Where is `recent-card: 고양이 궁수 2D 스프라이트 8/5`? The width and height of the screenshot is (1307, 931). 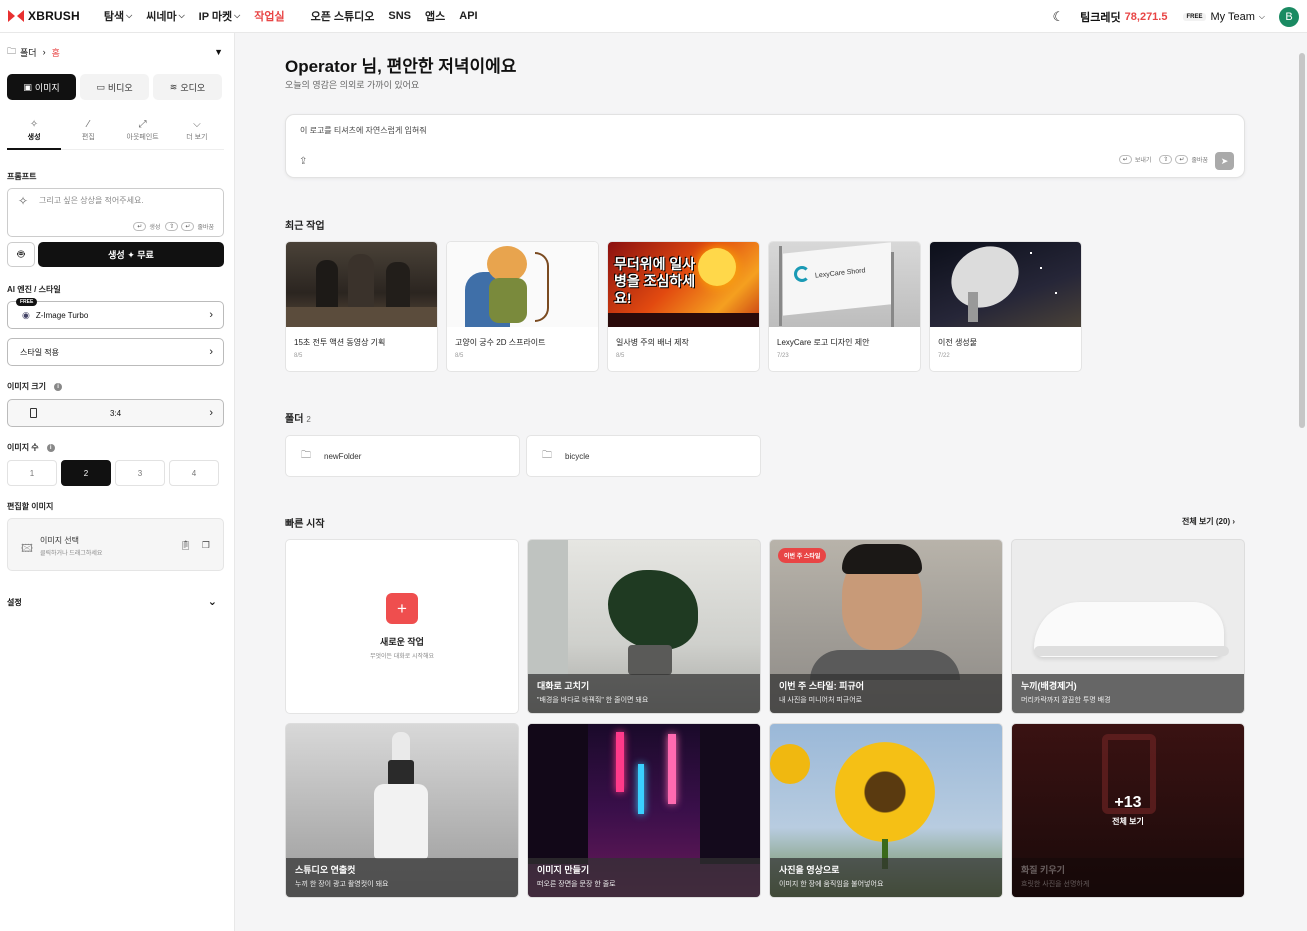
recent-card: 고양이 궁수 2D 스프라이트 8/5 is located at coordinates (522, 306).